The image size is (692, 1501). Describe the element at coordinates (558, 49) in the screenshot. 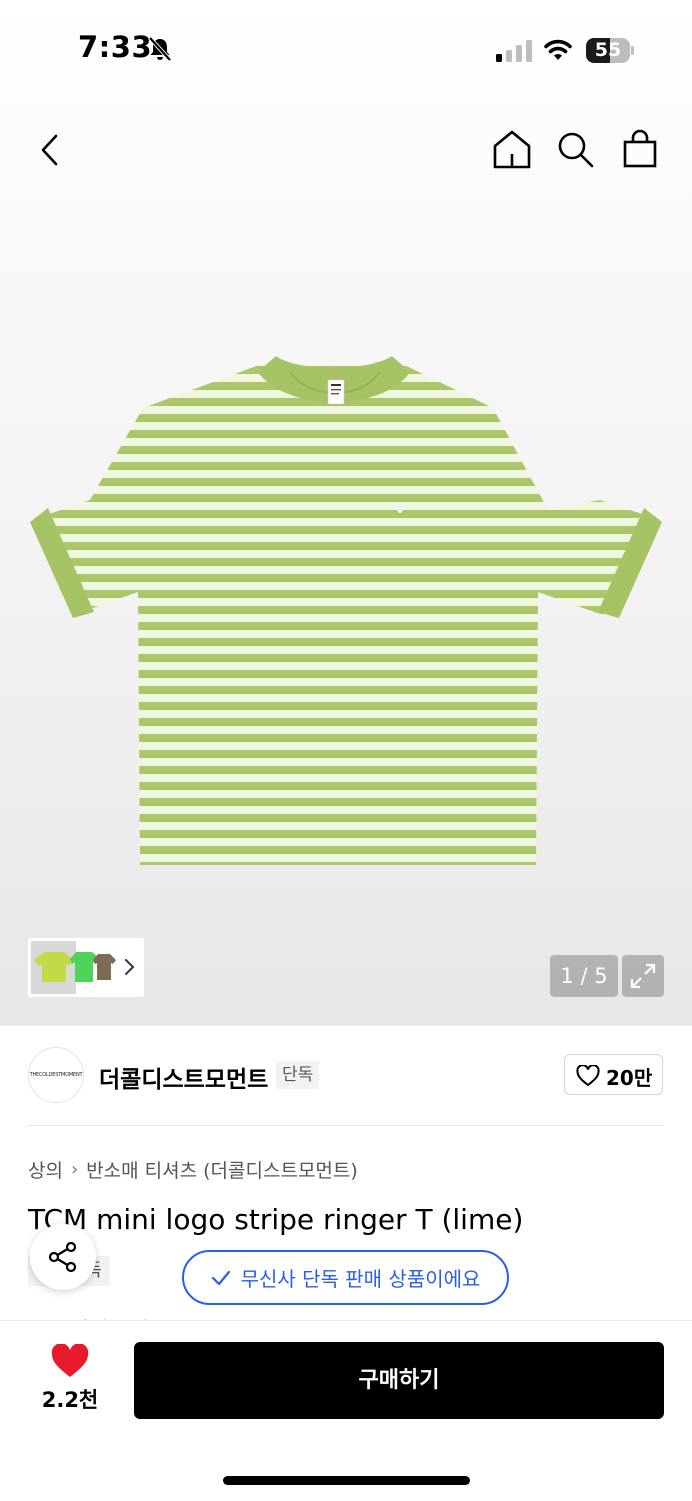

I see `wifi-icon` at that location.